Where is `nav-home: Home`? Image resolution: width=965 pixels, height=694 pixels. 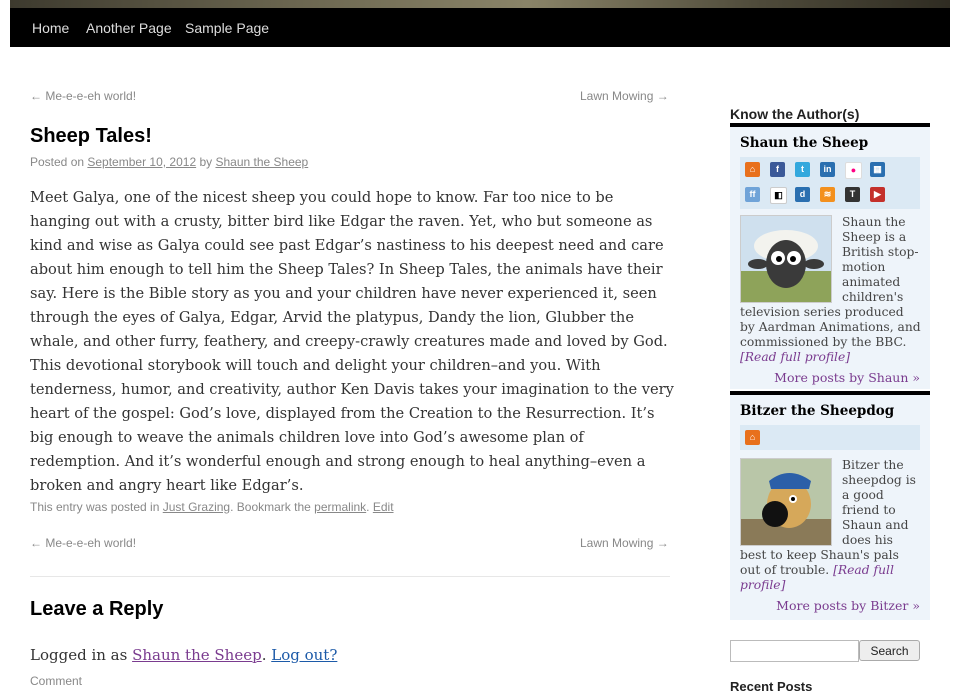 nav-home: Home is located at coordinates (50, 28).